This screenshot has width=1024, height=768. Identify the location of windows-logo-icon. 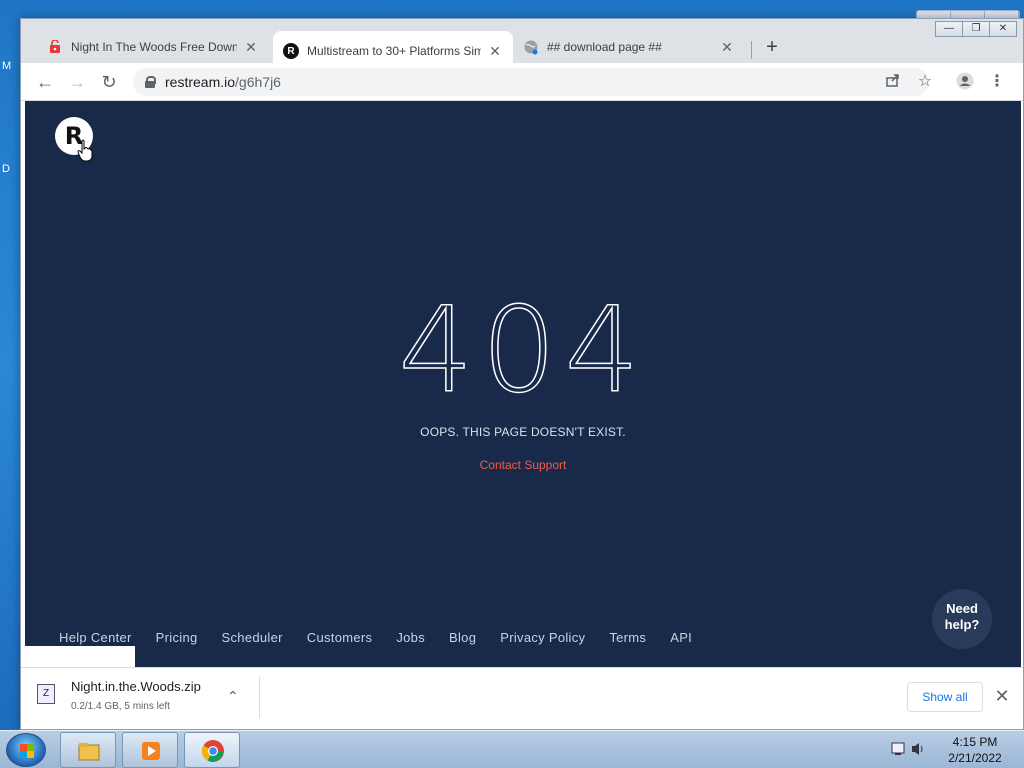
(27, 751).